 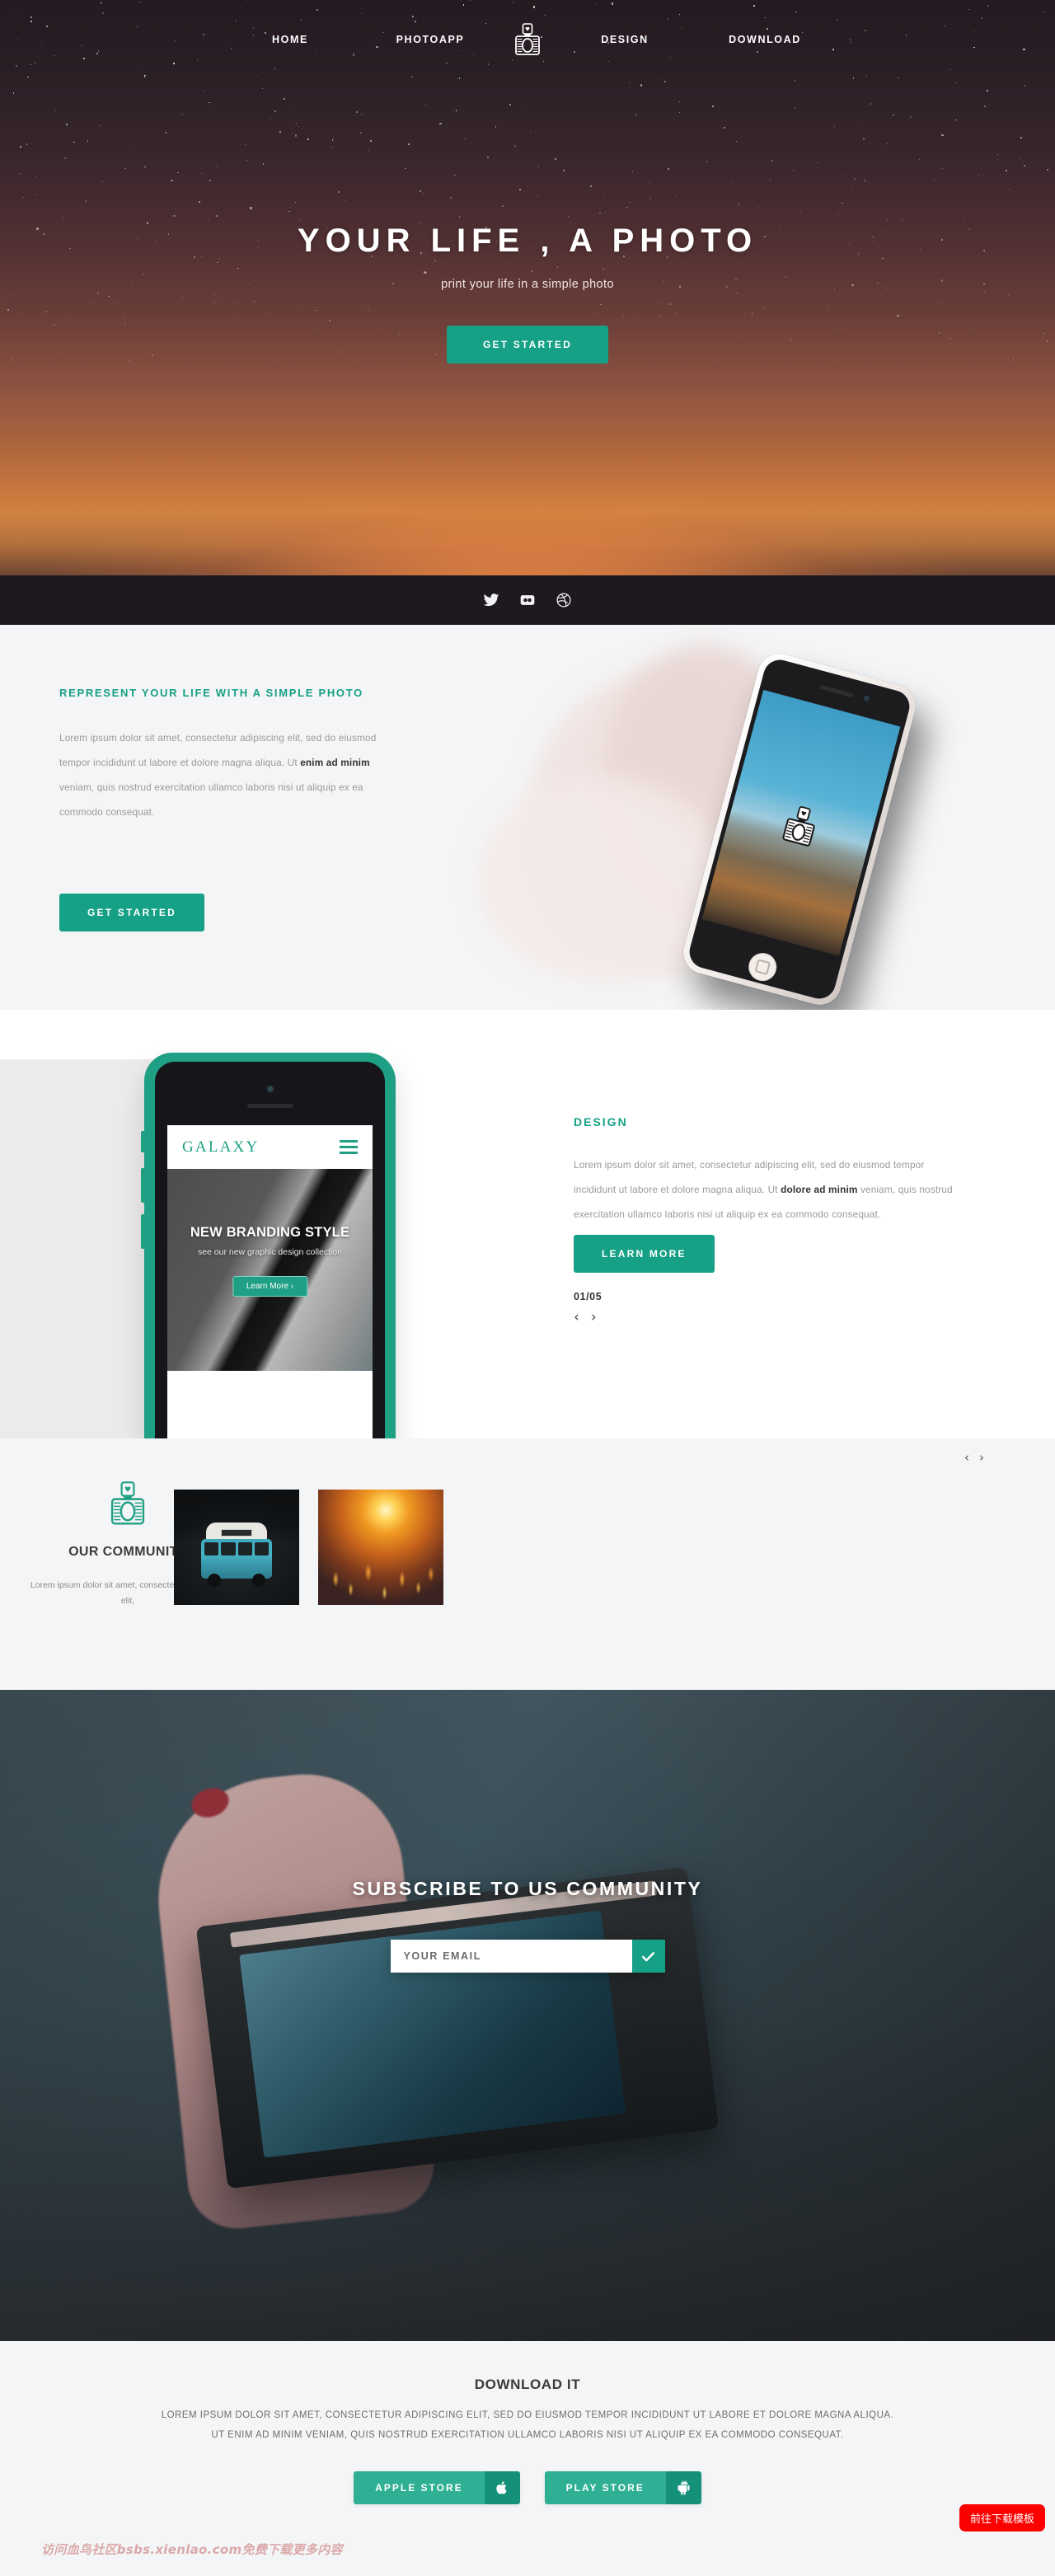 What do you see at coordinates (237, 1555) in the screenshot?
I see `van-illustration` at bounding box center [237, 1555].